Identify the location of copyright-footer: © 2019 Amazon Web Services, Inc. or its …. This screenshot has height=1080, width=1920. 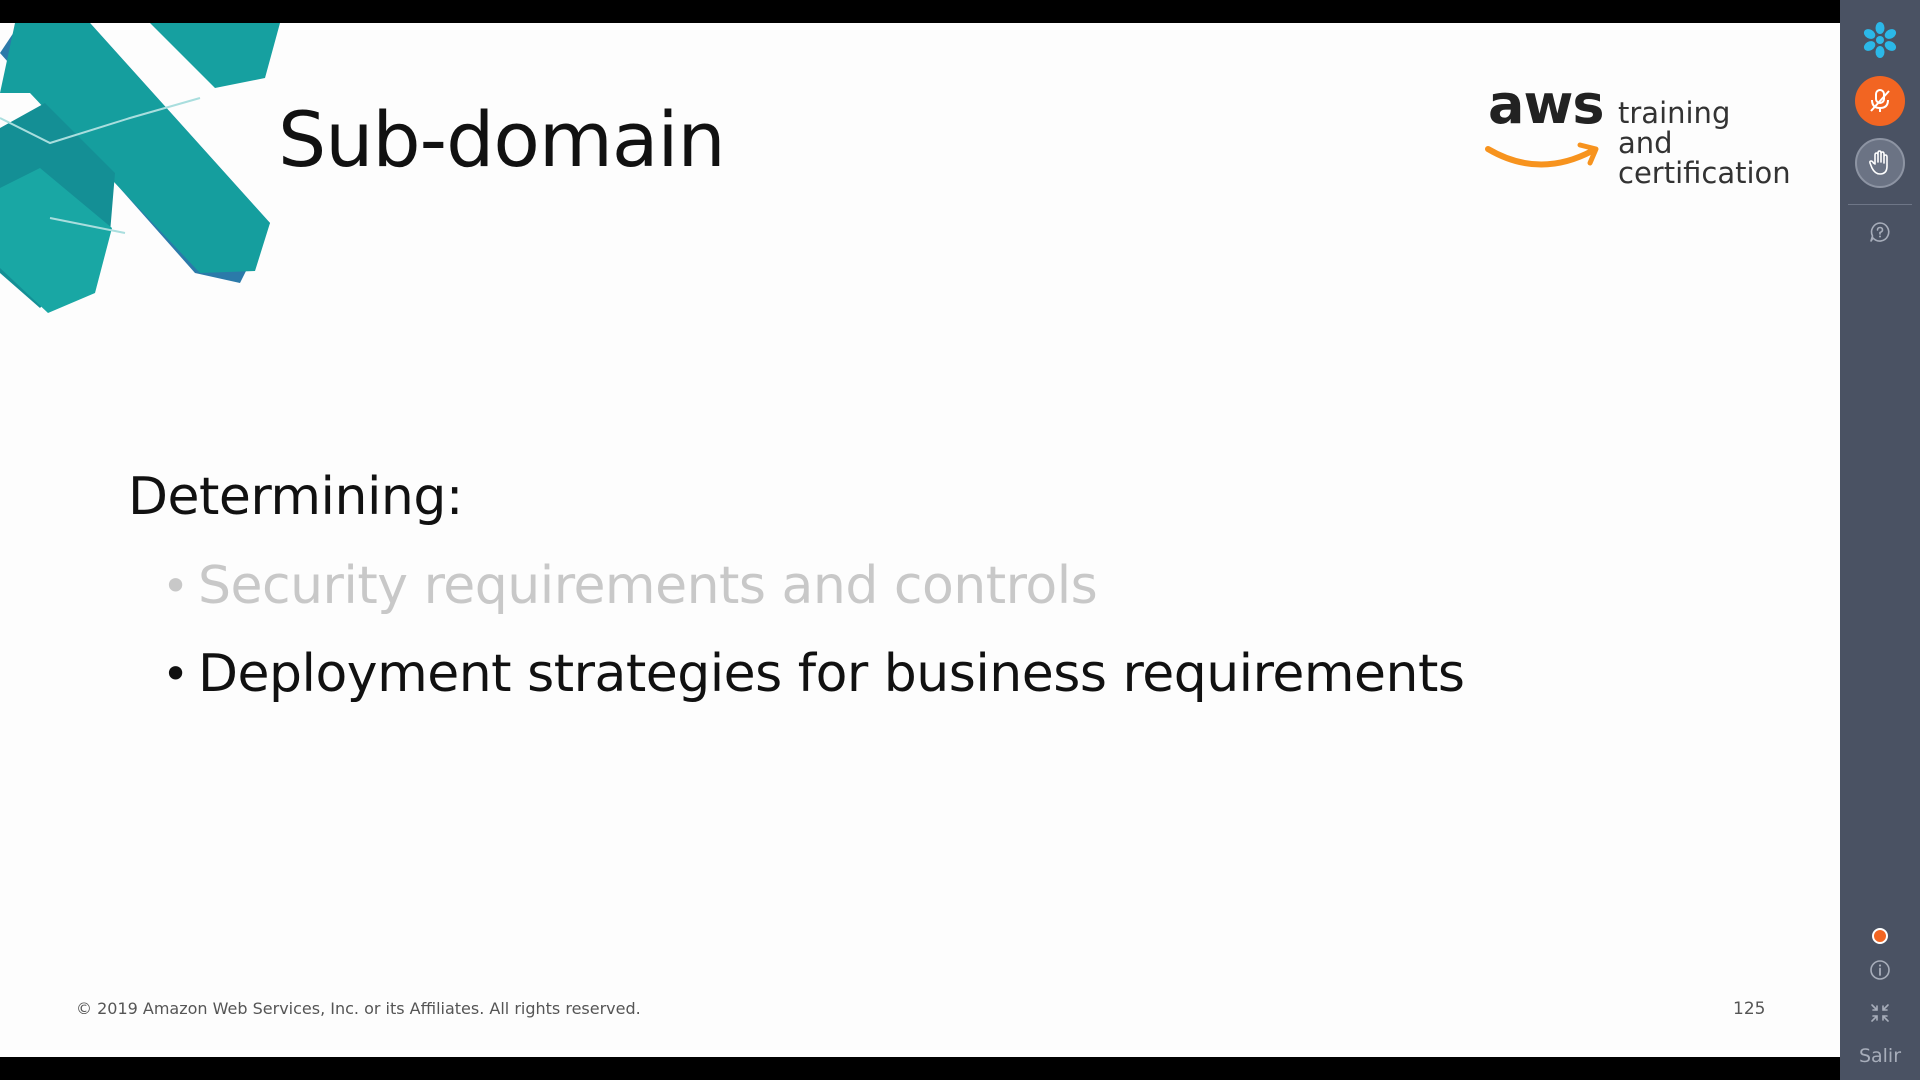
(358, 1008).